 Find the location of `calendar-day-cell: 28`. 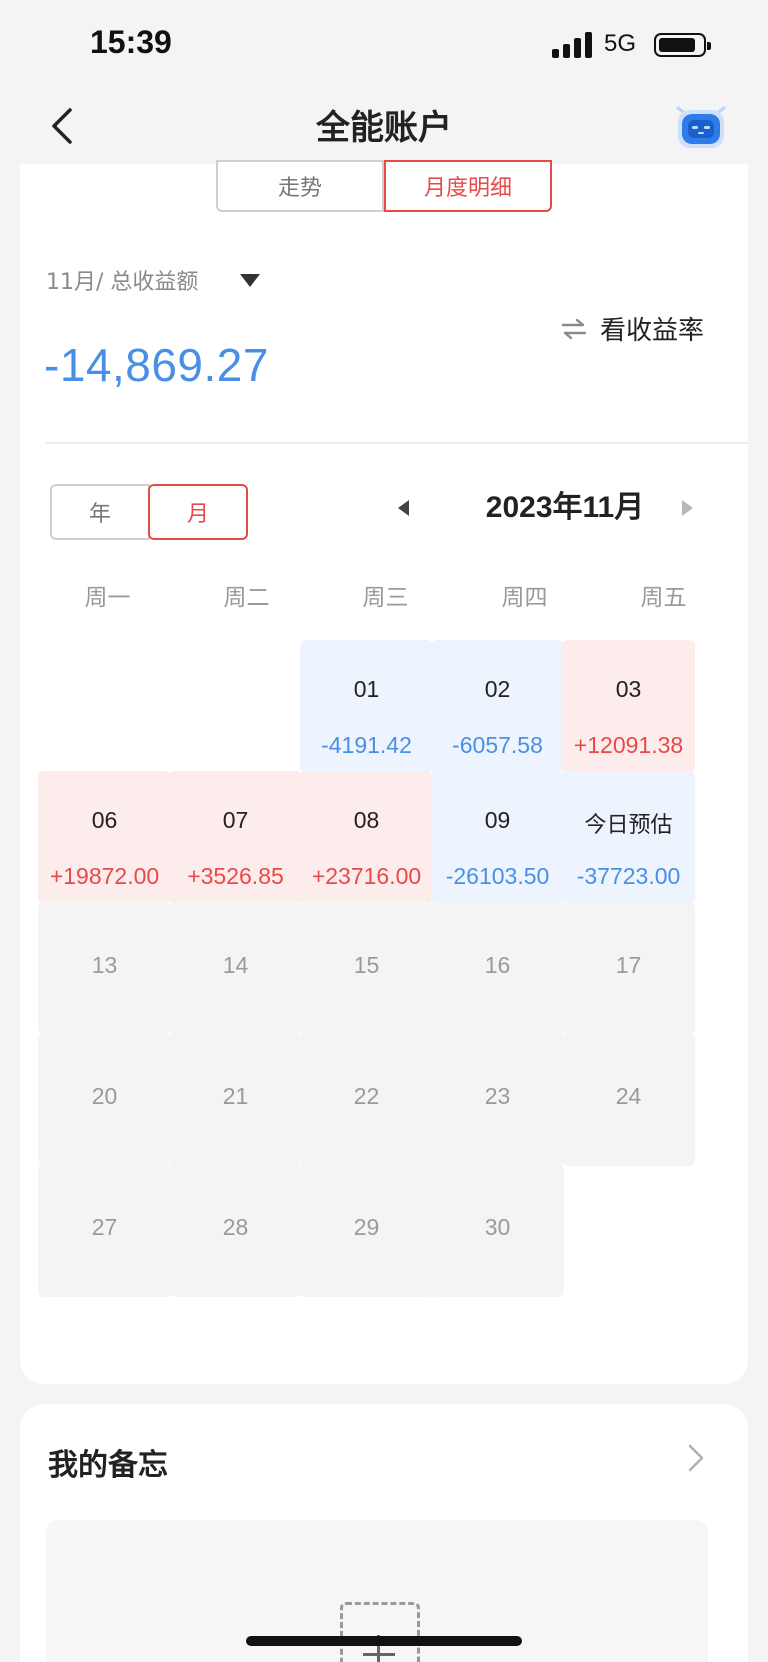

calendar-day-cell: 28 is located at coordinates (235, 1230).